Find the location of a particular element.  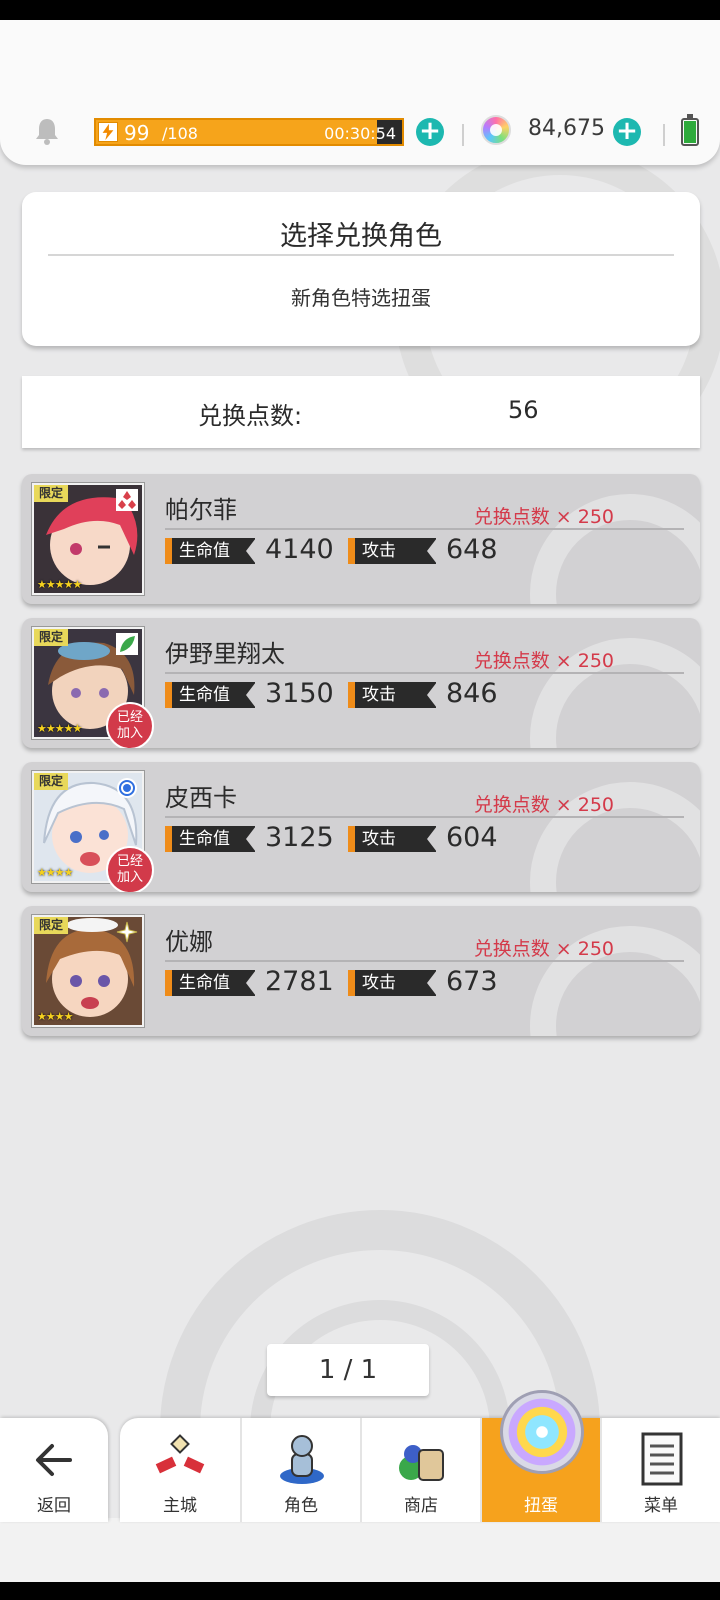

battery-icon is located at coordinates (690, 130).